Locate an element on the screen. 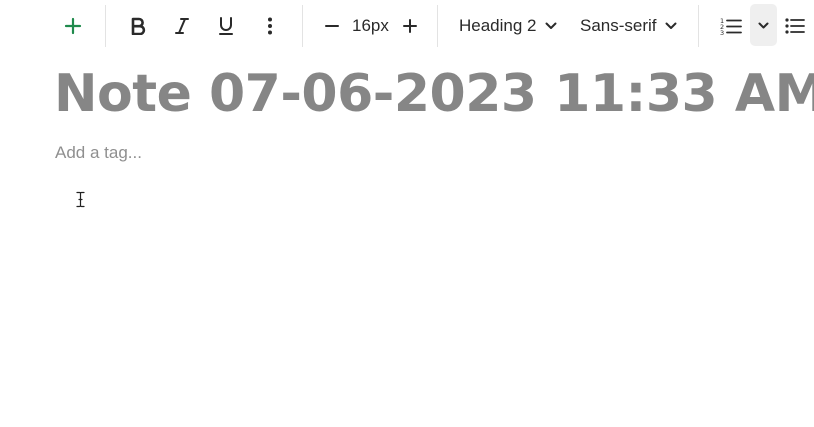 This screenshot has height=427, width=814. bold-icon is located at coordinates (138, 26).